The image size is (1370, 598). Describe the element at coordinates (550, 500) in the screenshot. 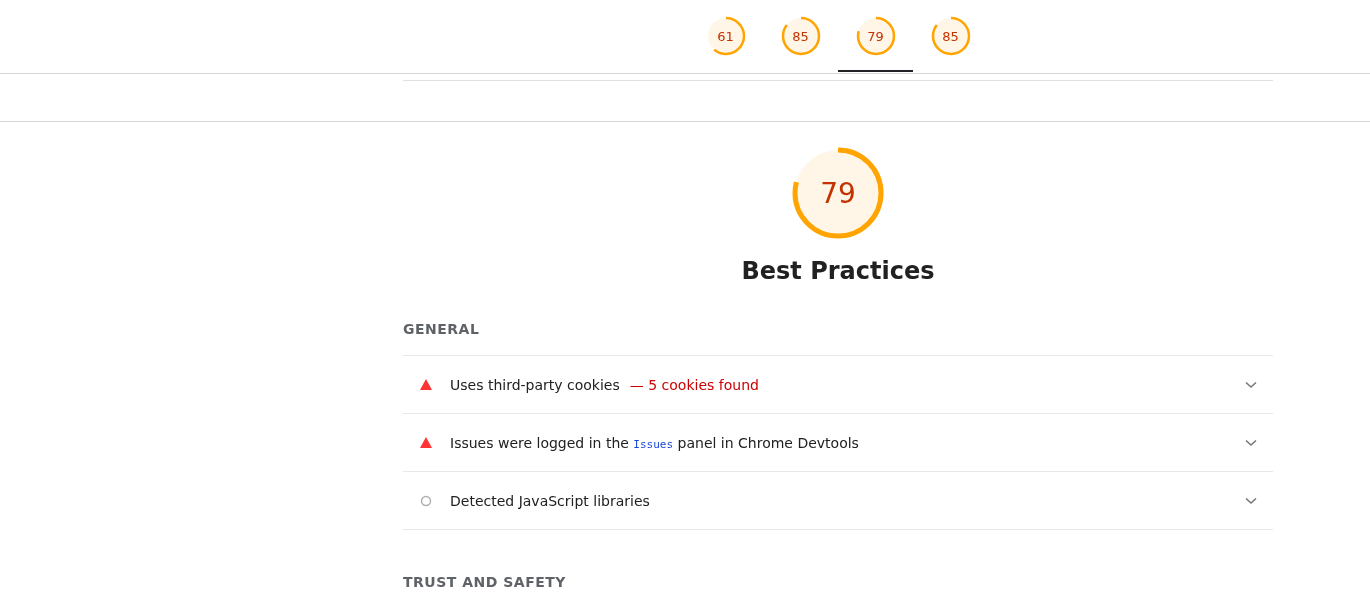

I see `audit-title: Detected JavaScript libraries` at that location.